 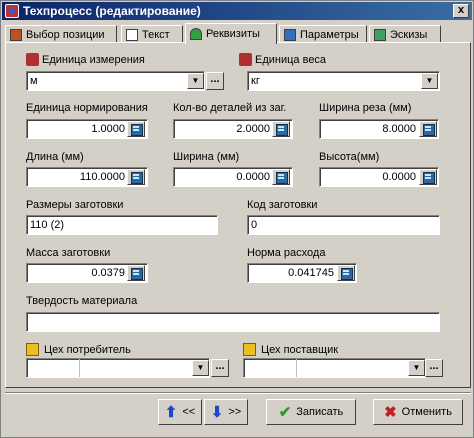 What do you see at coordinates (416, 368) in the screenshot?
I see `shop-supplier-dropdown-icon: ▼` at bounding box center [416, 368].